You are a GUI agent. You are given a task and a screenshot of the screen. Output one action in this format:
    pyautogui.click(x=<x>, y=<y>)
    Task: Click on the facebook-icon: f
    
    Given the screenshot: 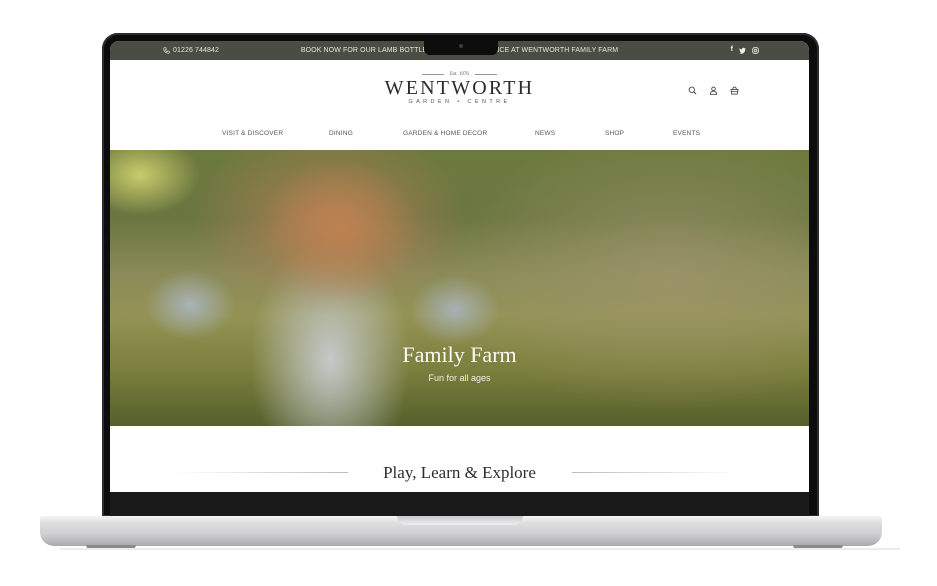 What is the action you would take?
    pyautogui.click(x=732, y=50)
    